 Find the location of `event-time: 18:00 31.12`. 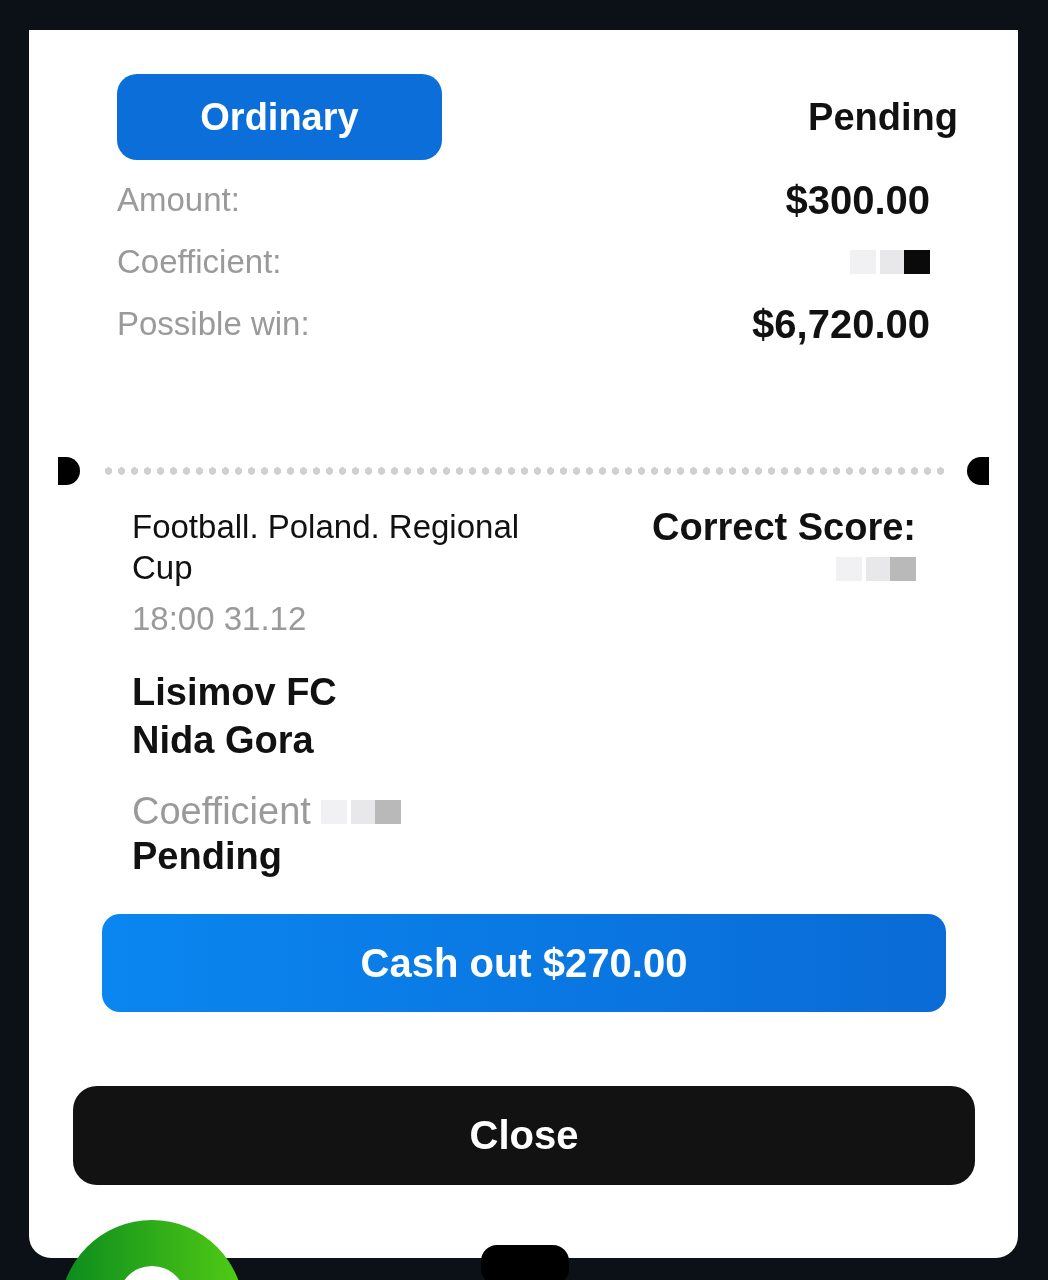

event-time: 18:00 31.12 is located at coordinates (220, 619).